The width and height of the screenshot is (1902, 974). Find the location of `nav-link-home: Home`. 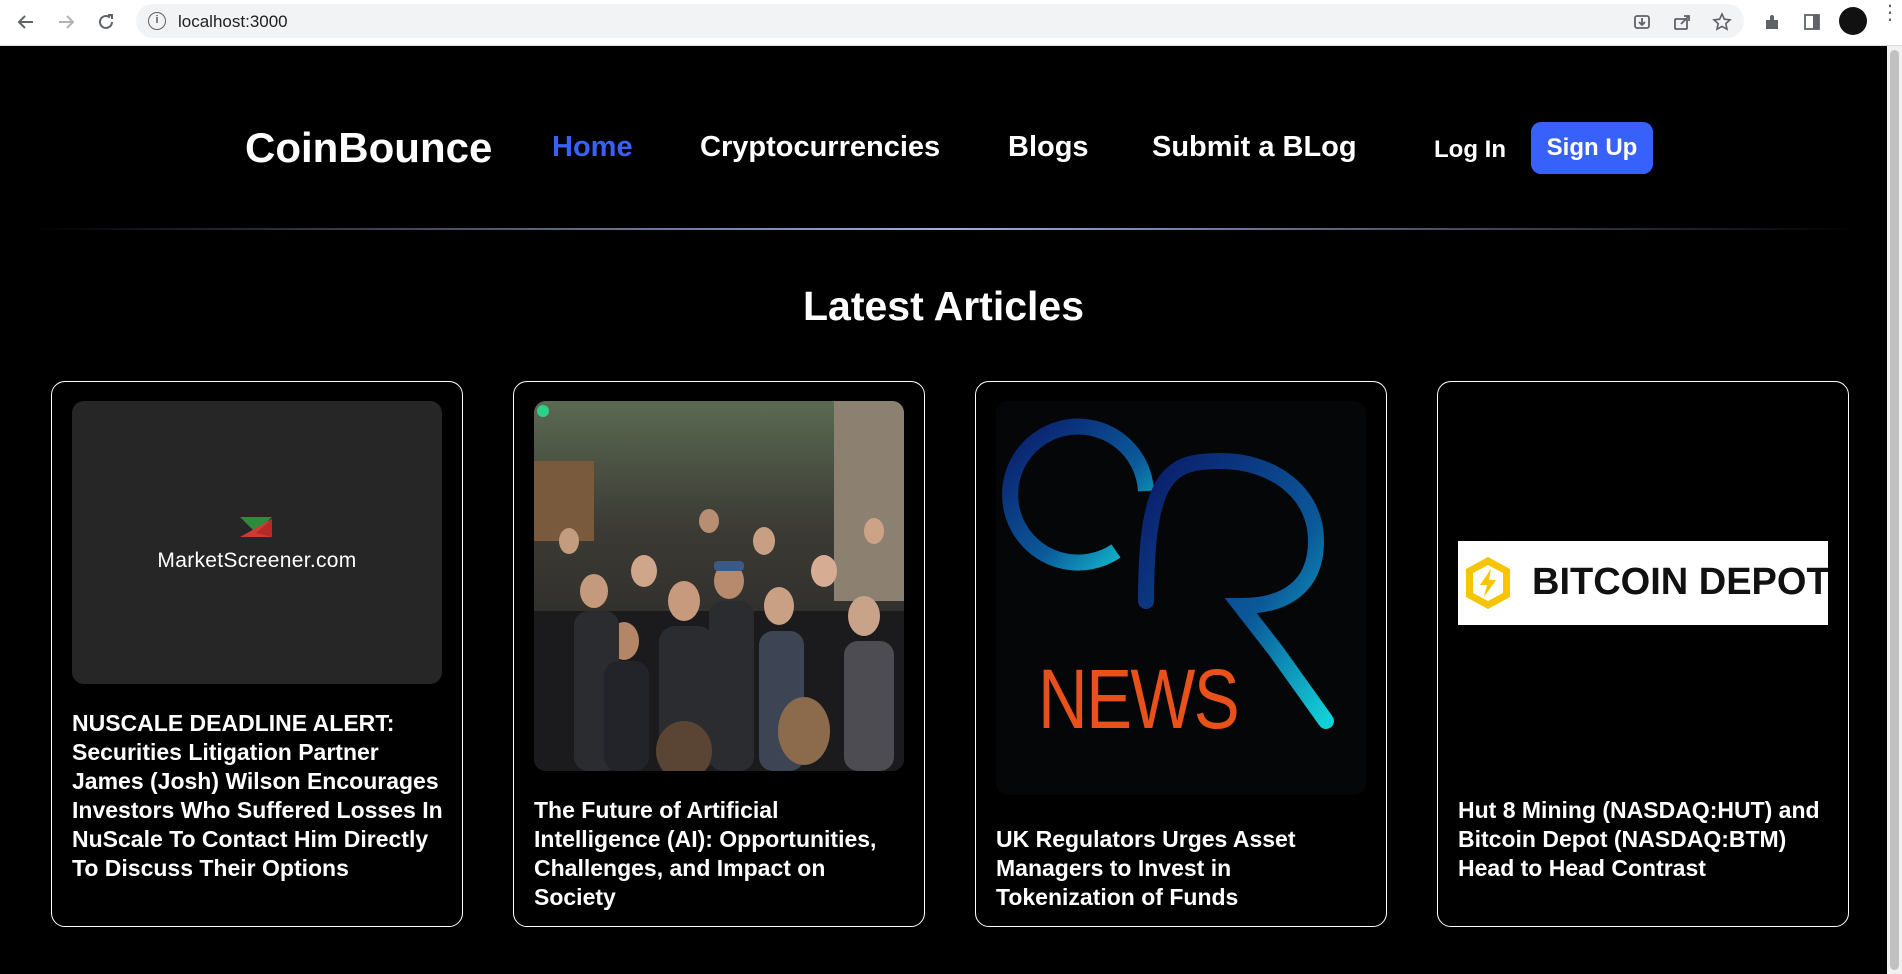

nav-link-home: Home is located at coordinates (592, 147).